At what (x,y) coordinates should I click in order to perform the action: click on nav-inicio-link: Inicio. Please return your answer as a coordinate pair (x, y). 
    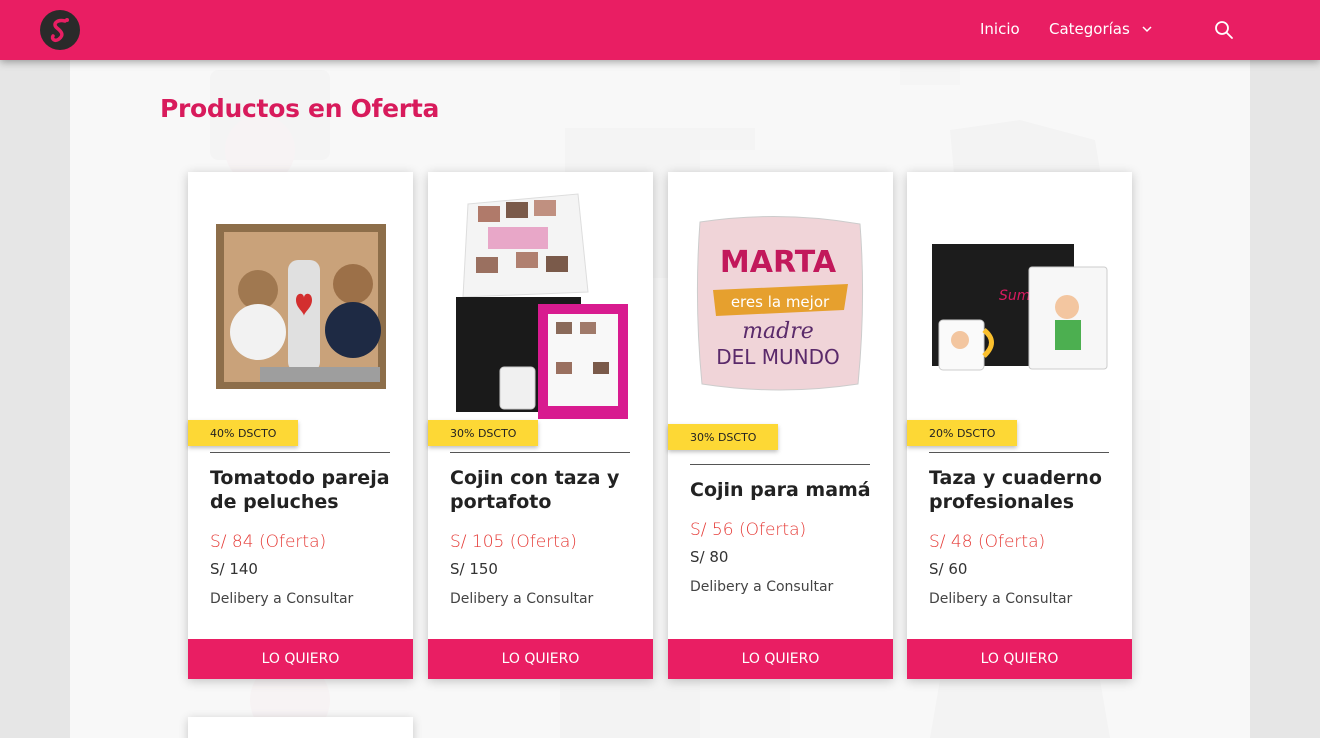
    Looking at the image, I should click on (1000, 29).